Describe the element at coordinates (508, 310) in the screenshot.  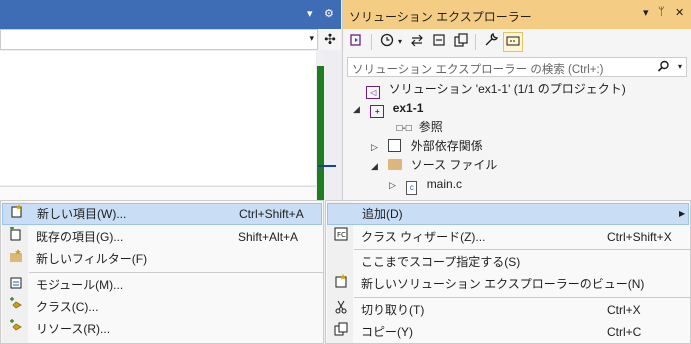
I see `menu-item-cut: 切り取り(T) Ctrl+X` at that location.